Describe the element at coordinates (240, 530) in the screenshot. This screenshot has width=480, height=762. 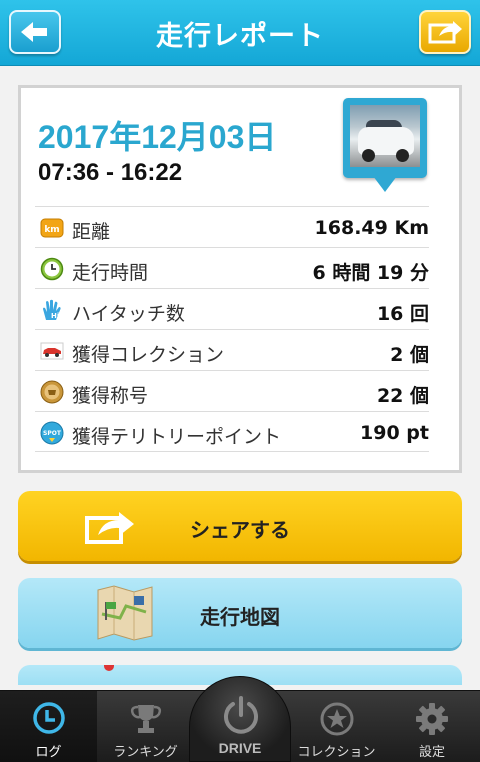
I see `share-button-label: シェアする` at that location.